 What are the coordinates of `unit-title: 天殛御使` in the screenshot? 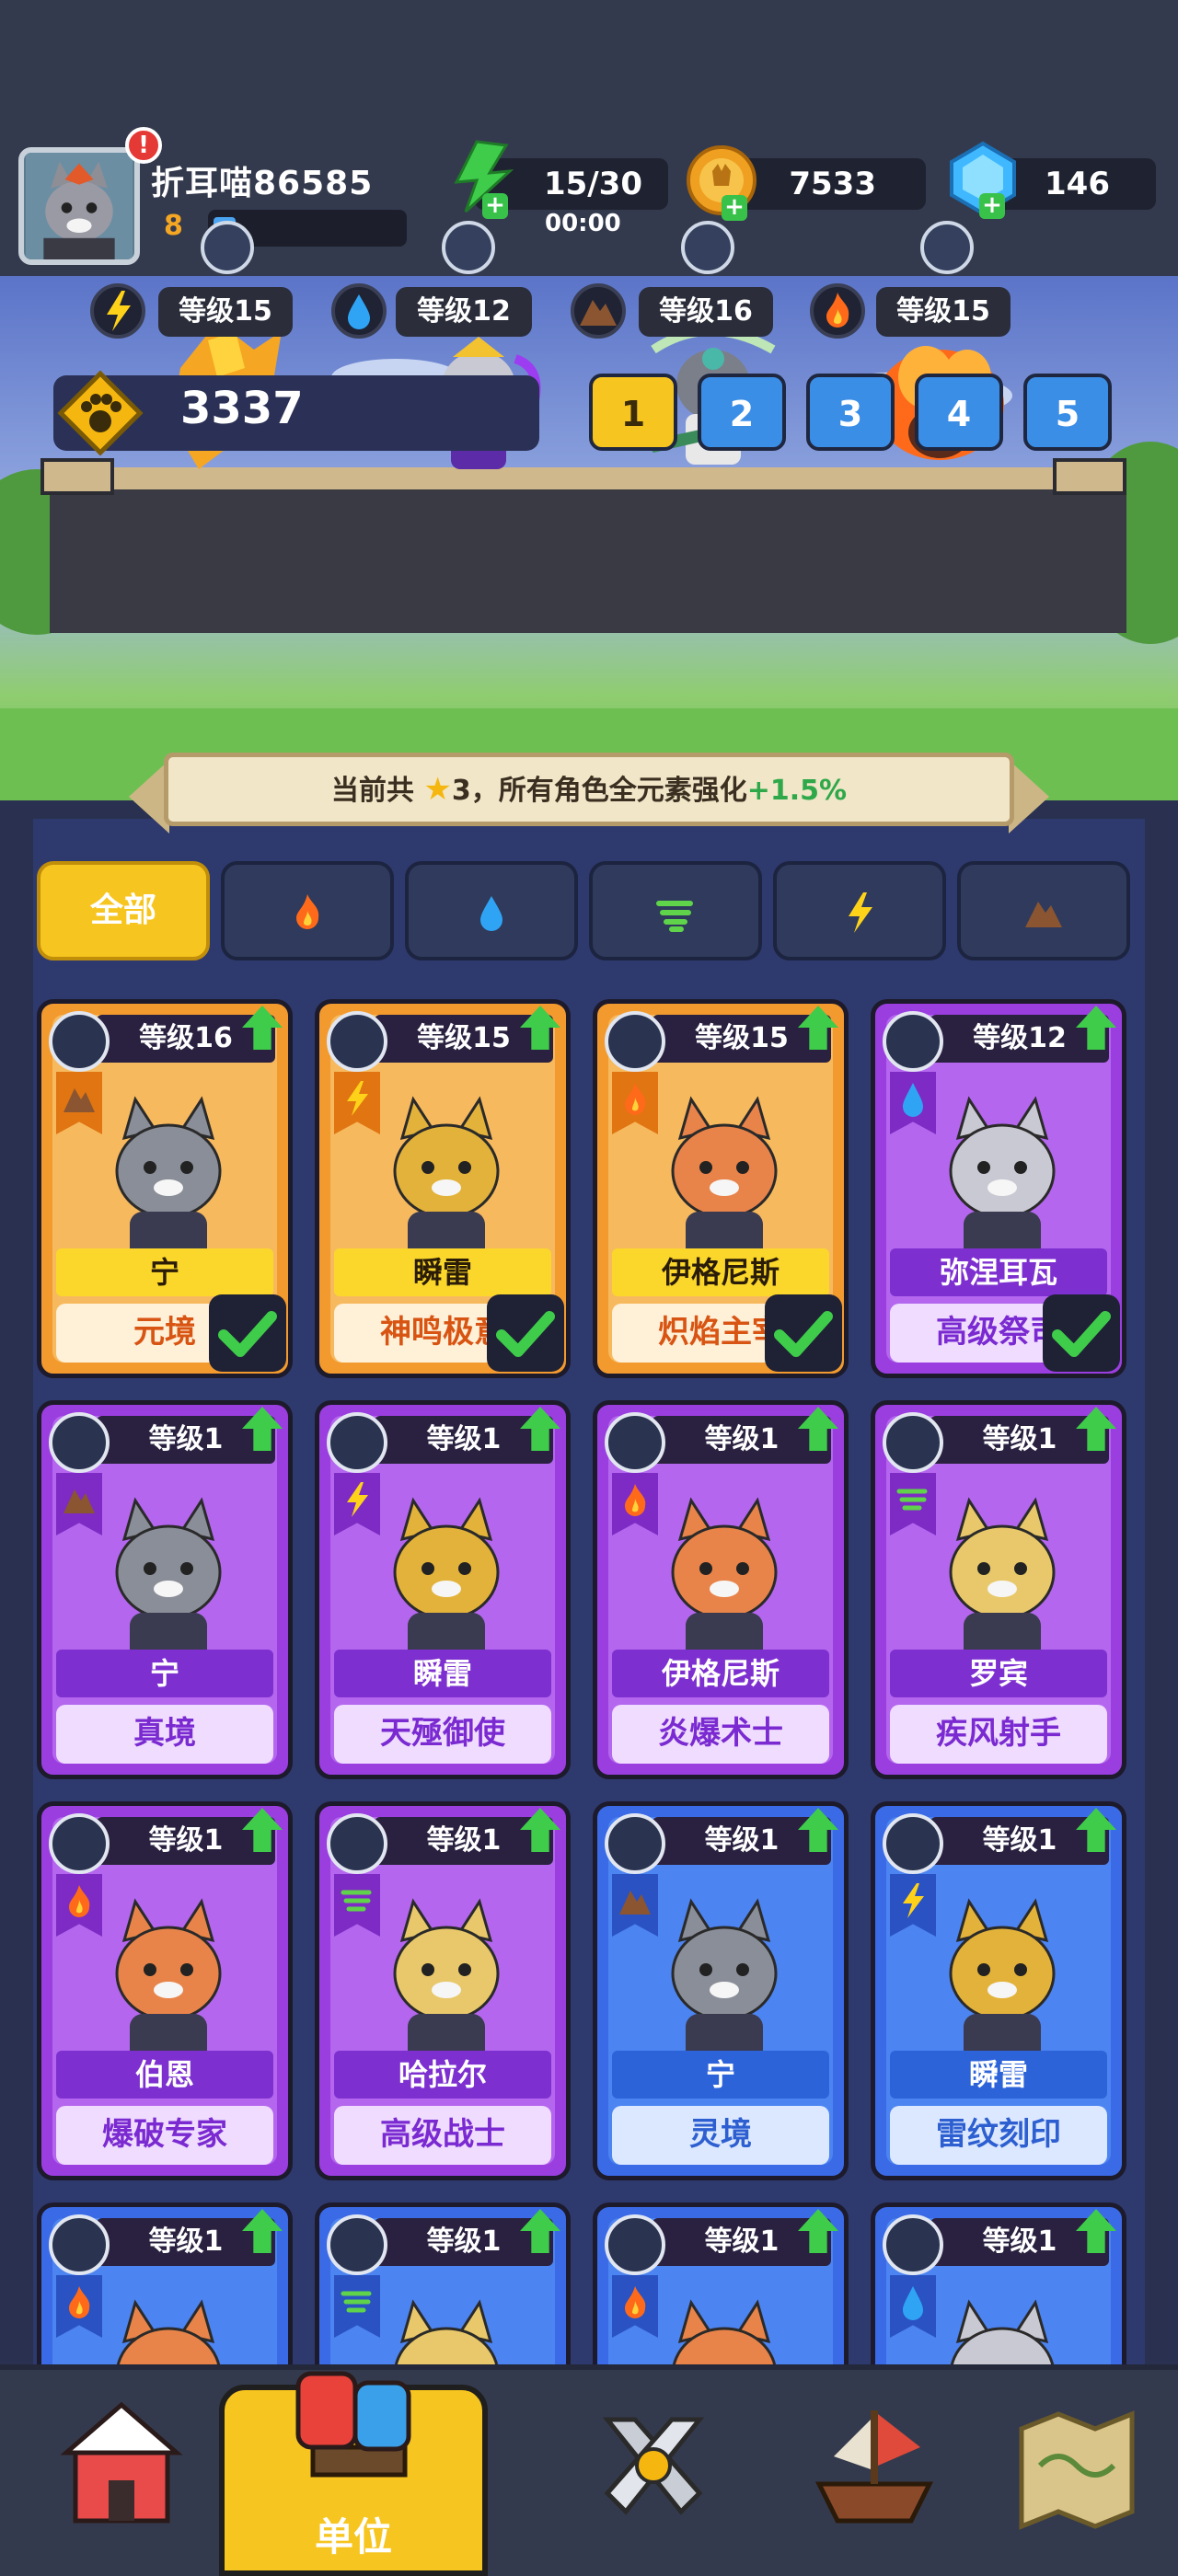 It's located at (442, 1734).